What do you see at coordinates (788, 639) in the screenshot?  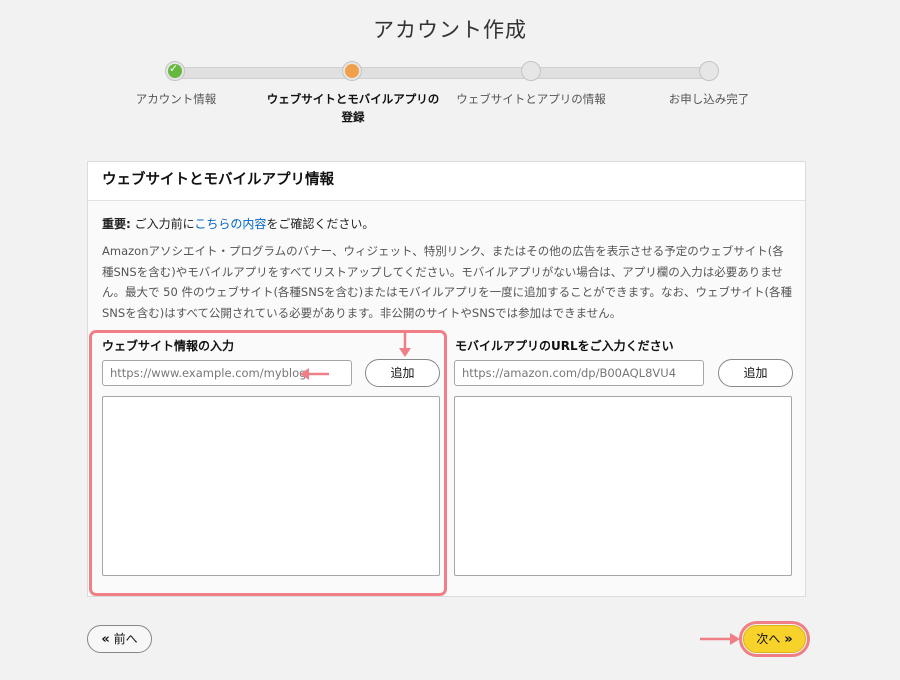 I see `double-chevron-right-icon: »` at bounding box center [788, 639].